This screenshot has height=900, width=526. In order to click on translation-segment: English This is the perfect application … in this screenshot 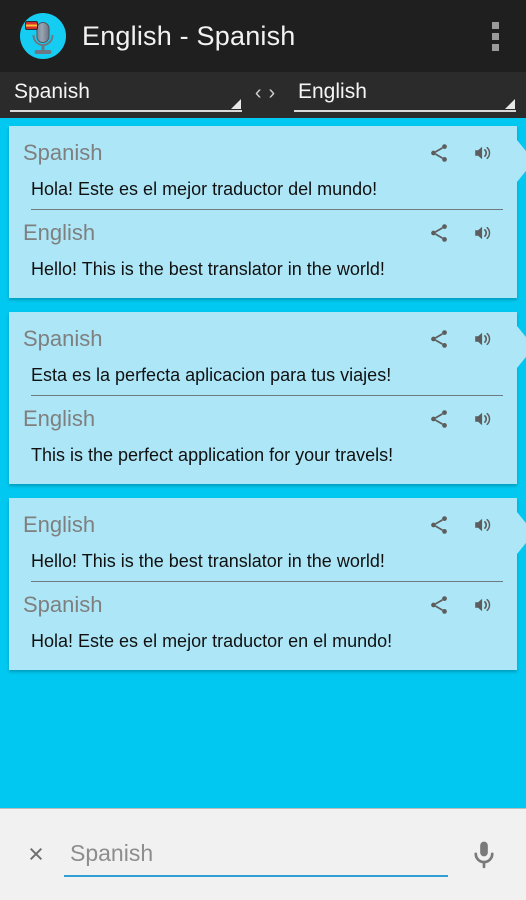, I will do `click(263, 435)`.